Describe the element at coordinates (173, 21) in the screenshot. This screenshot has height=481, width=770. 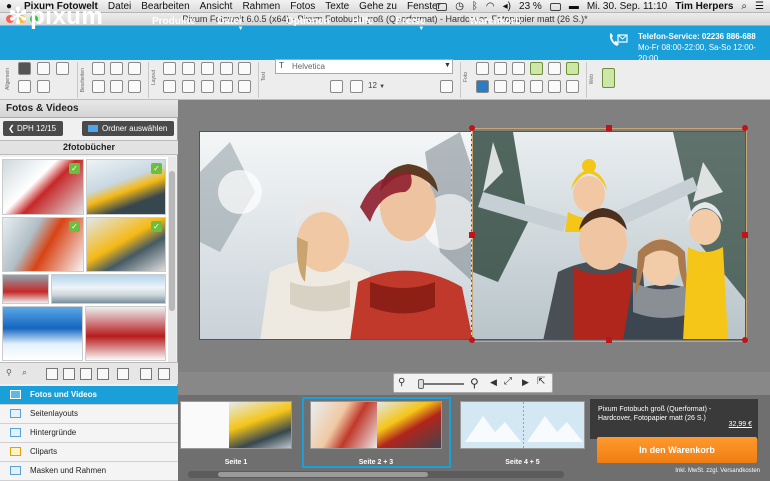
I see `nav-produkte: Produkte` at that location.